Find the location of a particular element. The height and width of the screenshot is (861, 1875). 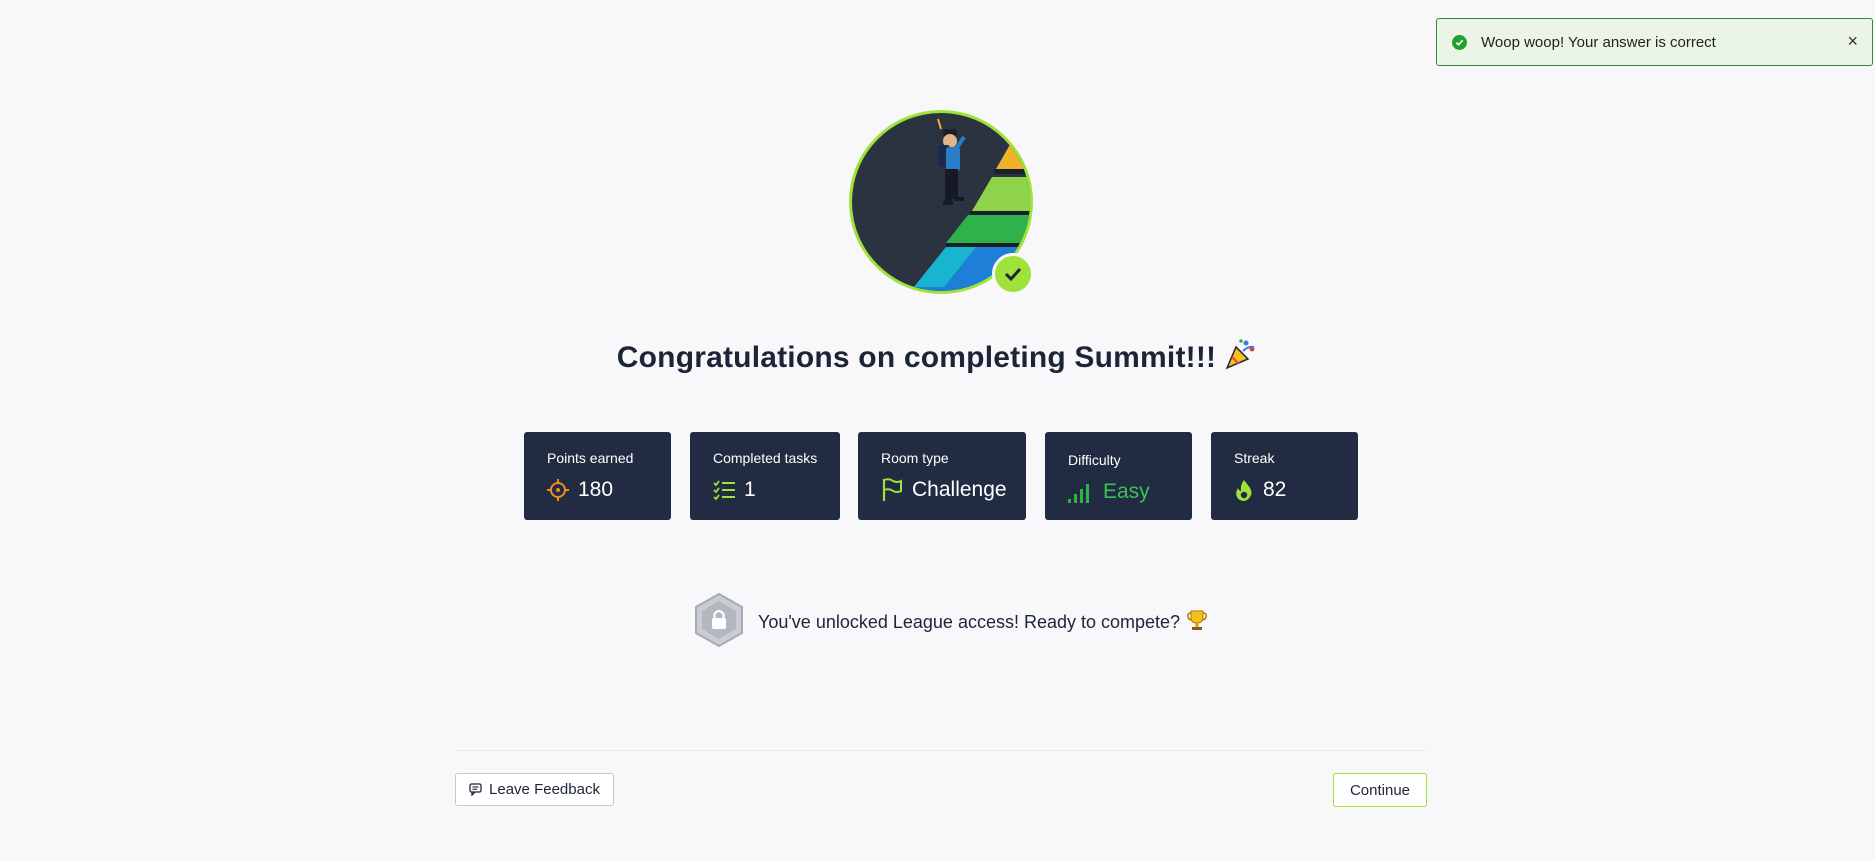

leave-feedback-button: Leave Feedback is located at coordinates (534, 789).